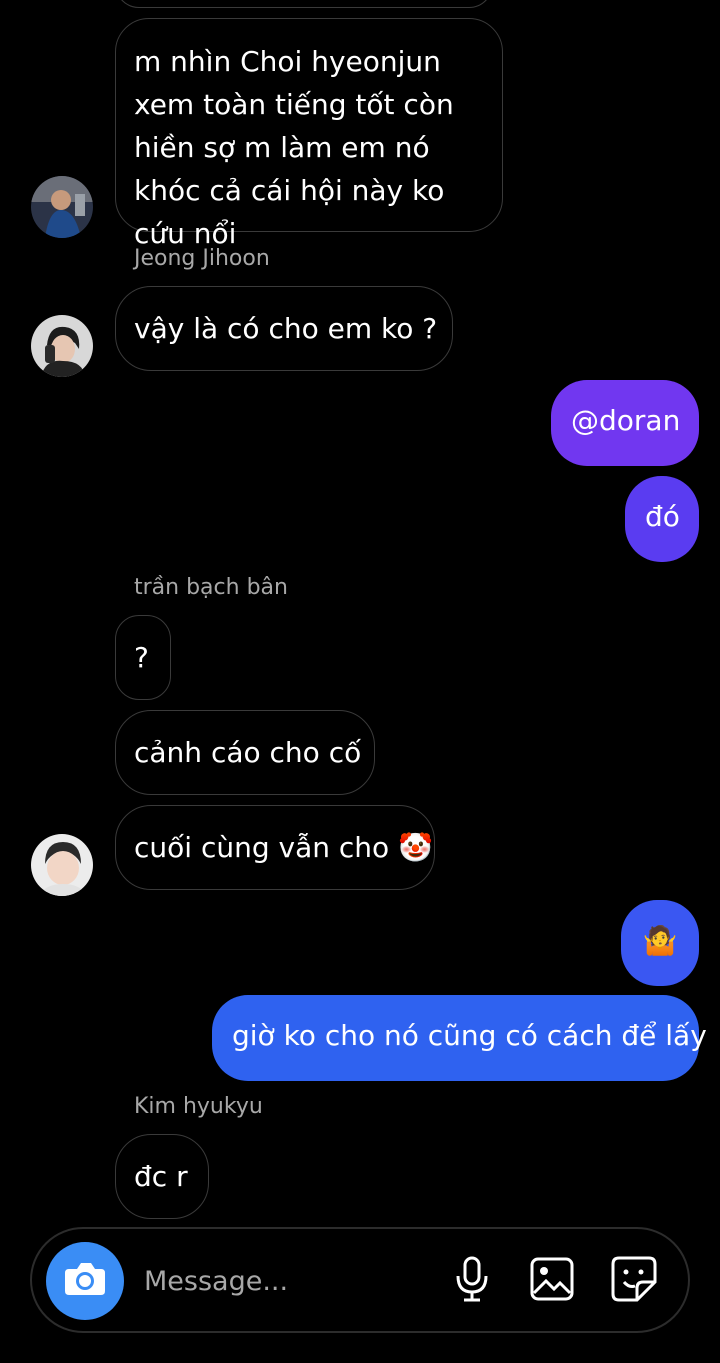  I want to click on message-text: ?, so click(141, 657).